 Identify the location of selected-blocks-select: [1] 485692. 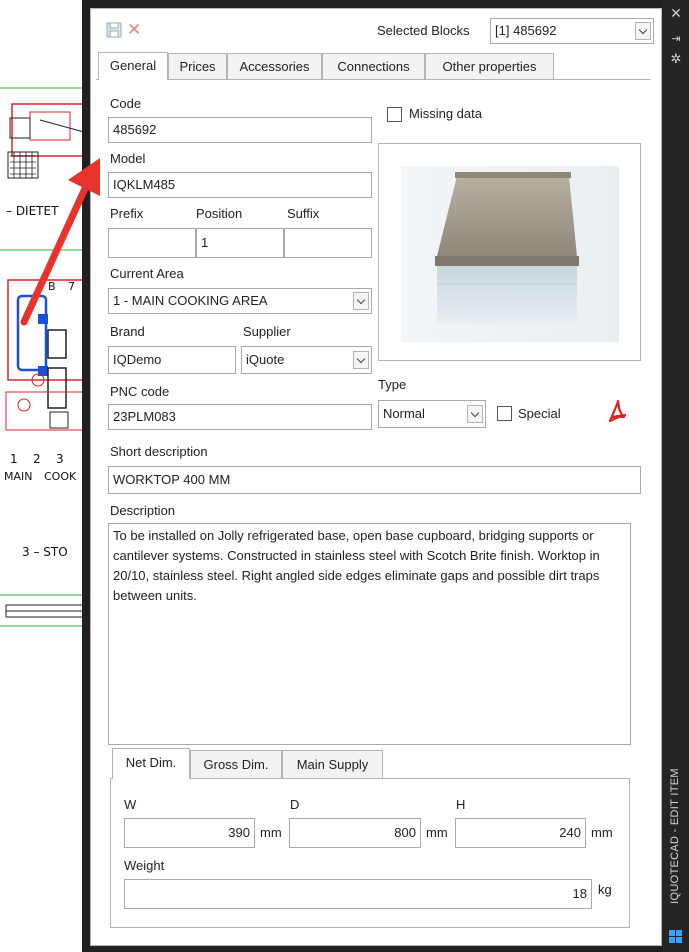
(572, 31).